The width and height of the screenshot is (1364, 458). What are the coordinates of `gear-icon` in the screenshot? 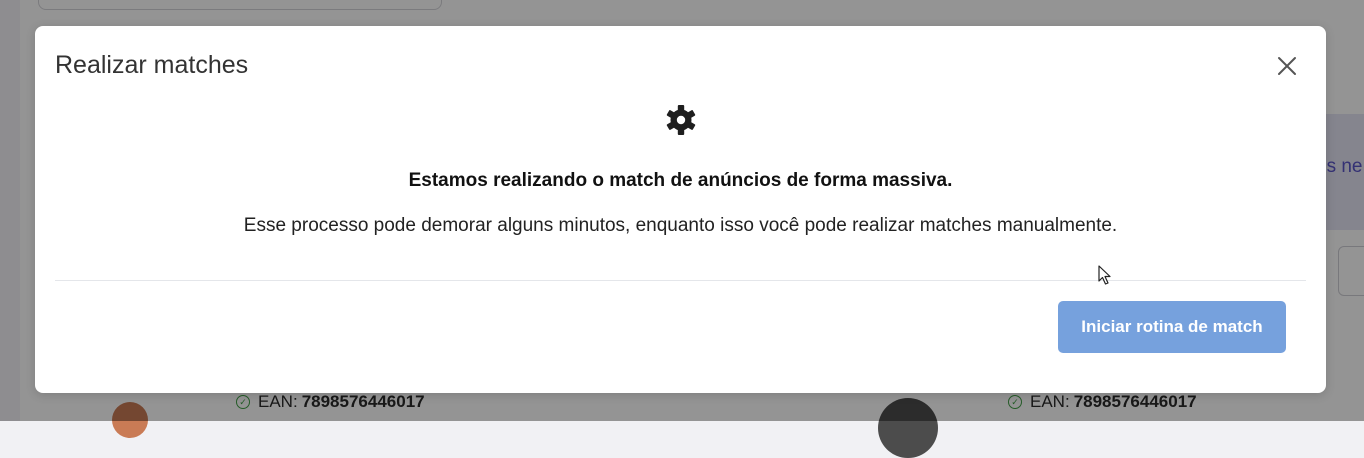 It's located at (681, 120).